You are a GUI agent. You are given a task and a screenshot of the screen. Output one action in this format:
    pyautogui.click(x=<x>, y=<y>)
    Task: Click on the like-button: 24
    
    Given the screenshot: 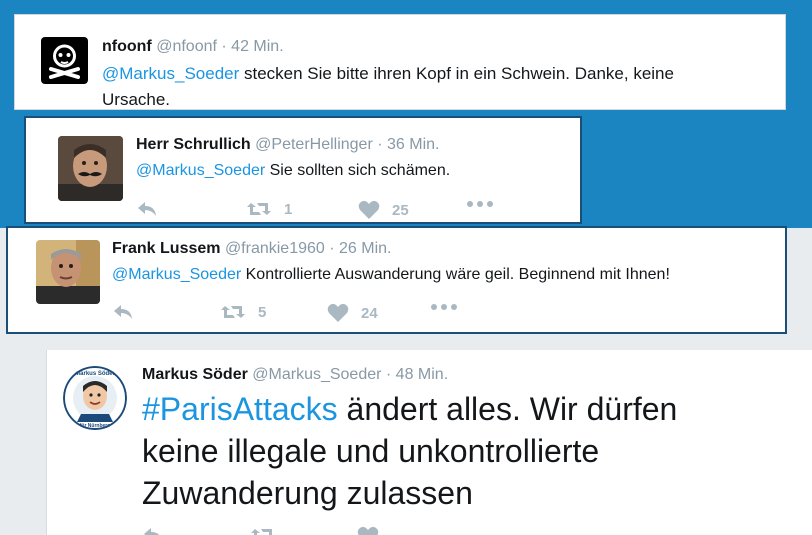 What is the action you would take?
    pyautogui.click(x=352, y=313)
    